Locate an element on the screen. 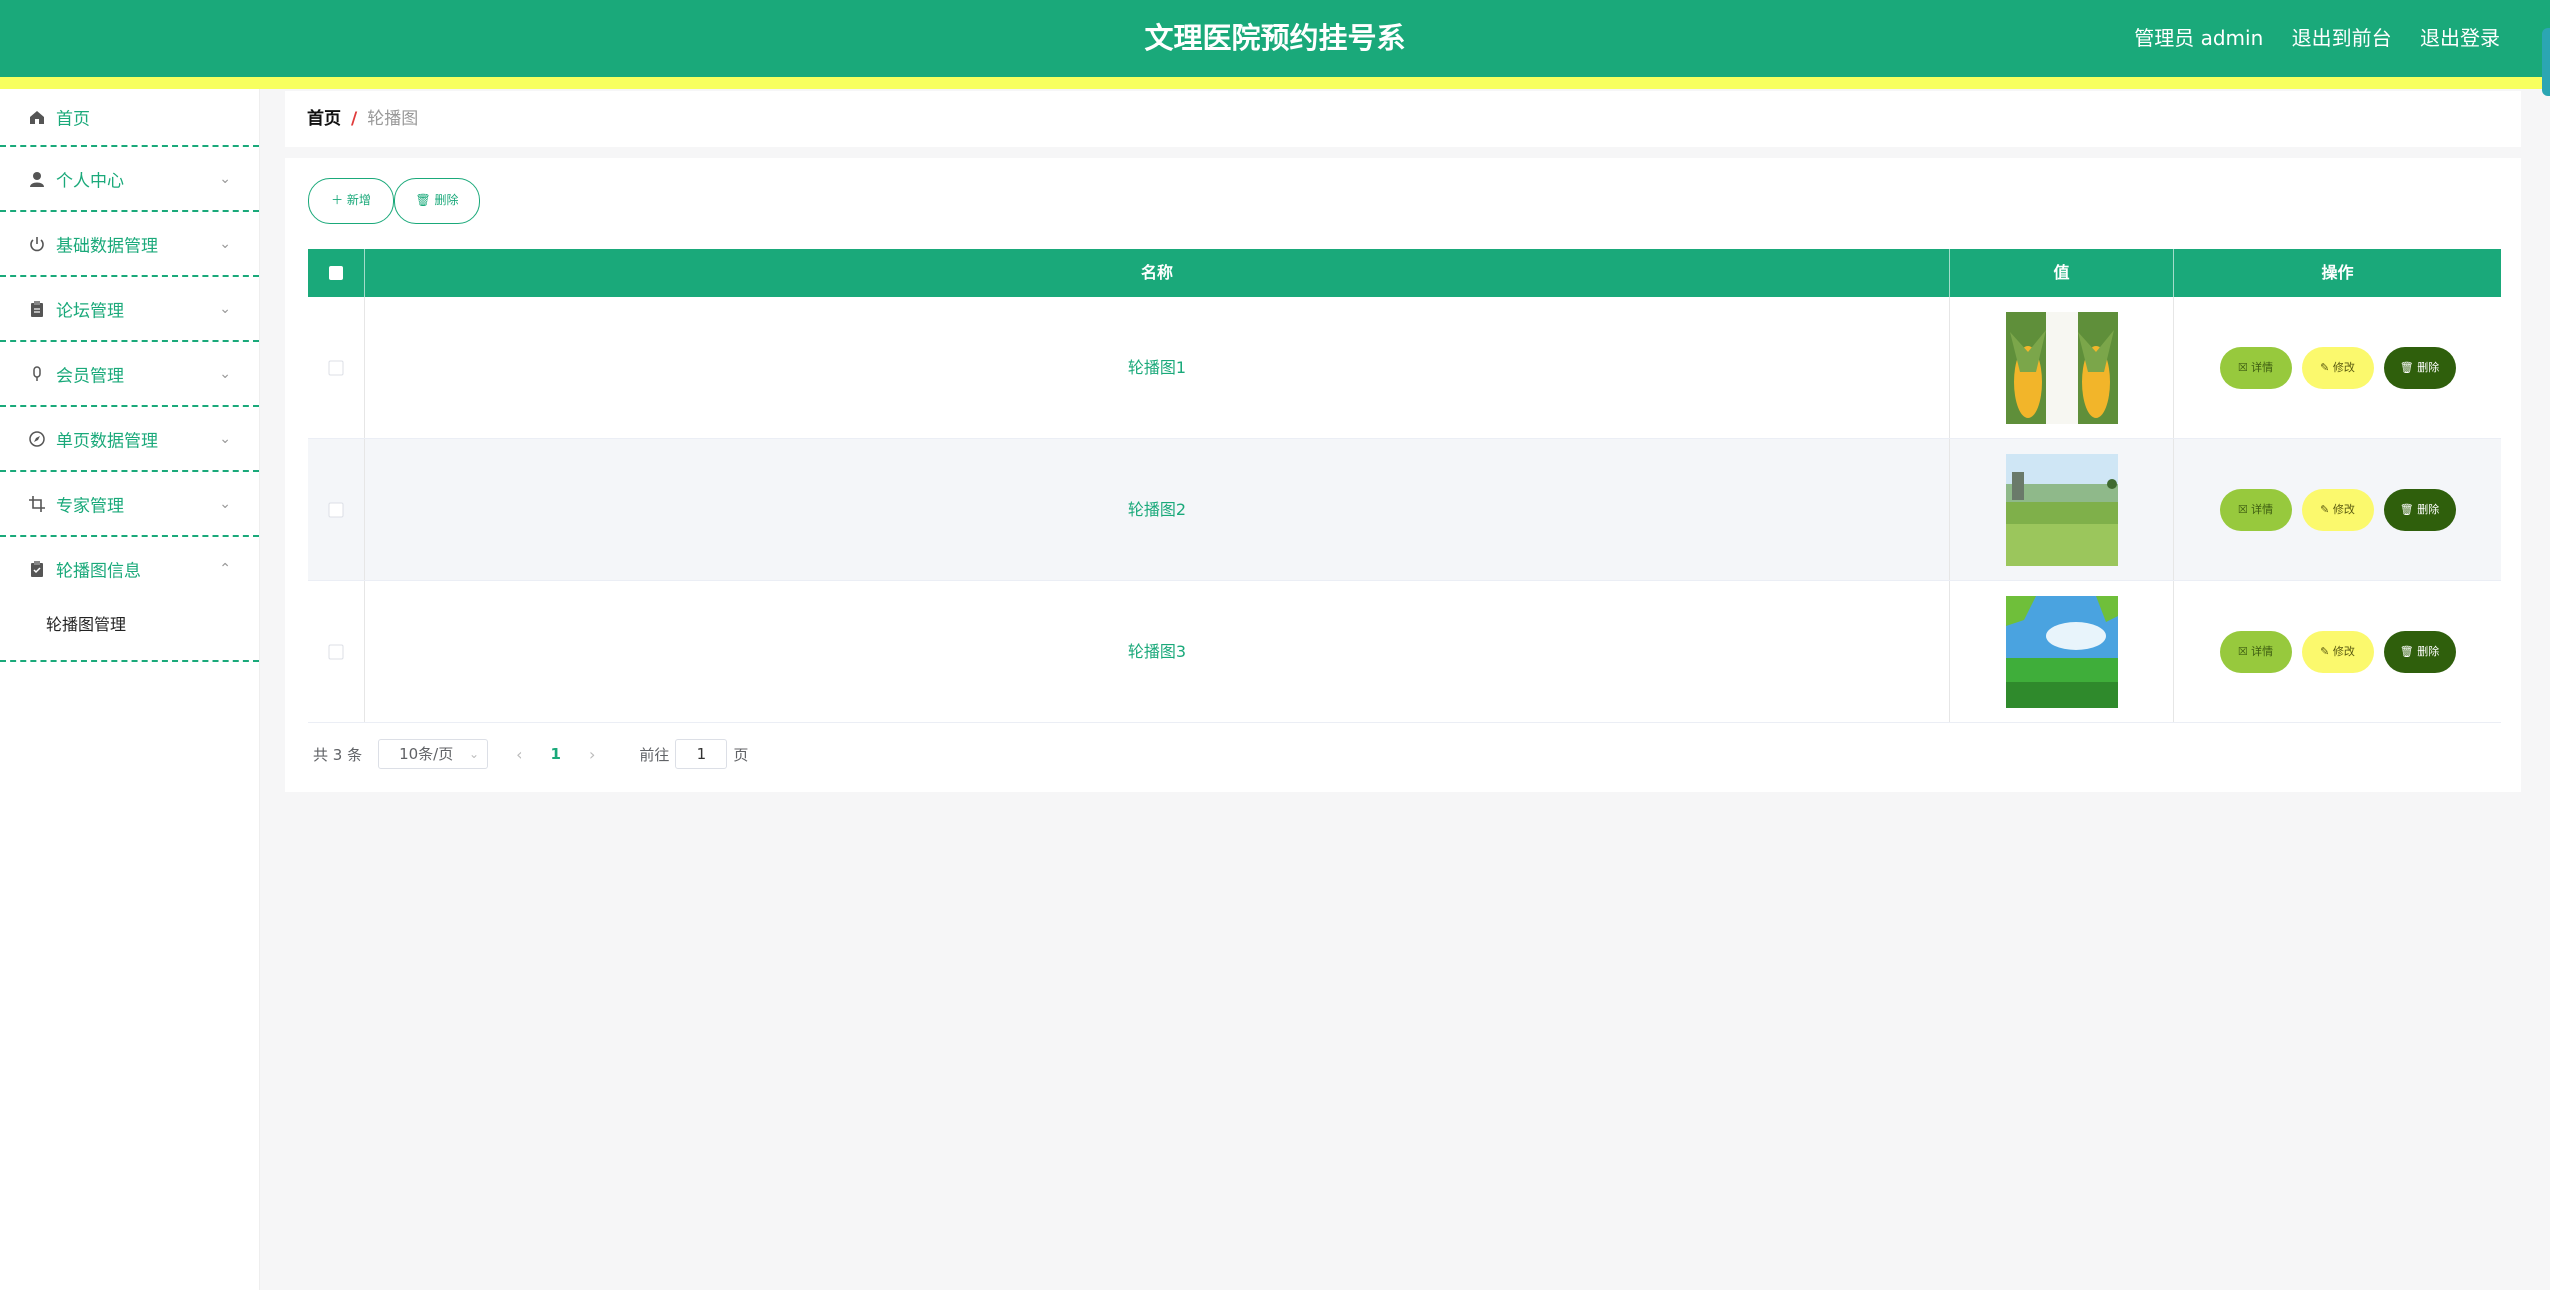  table-row: 轮播图2 ☒ 详情 ✎ 修改 🗑 删除 is located at coordinates (1404, 510).